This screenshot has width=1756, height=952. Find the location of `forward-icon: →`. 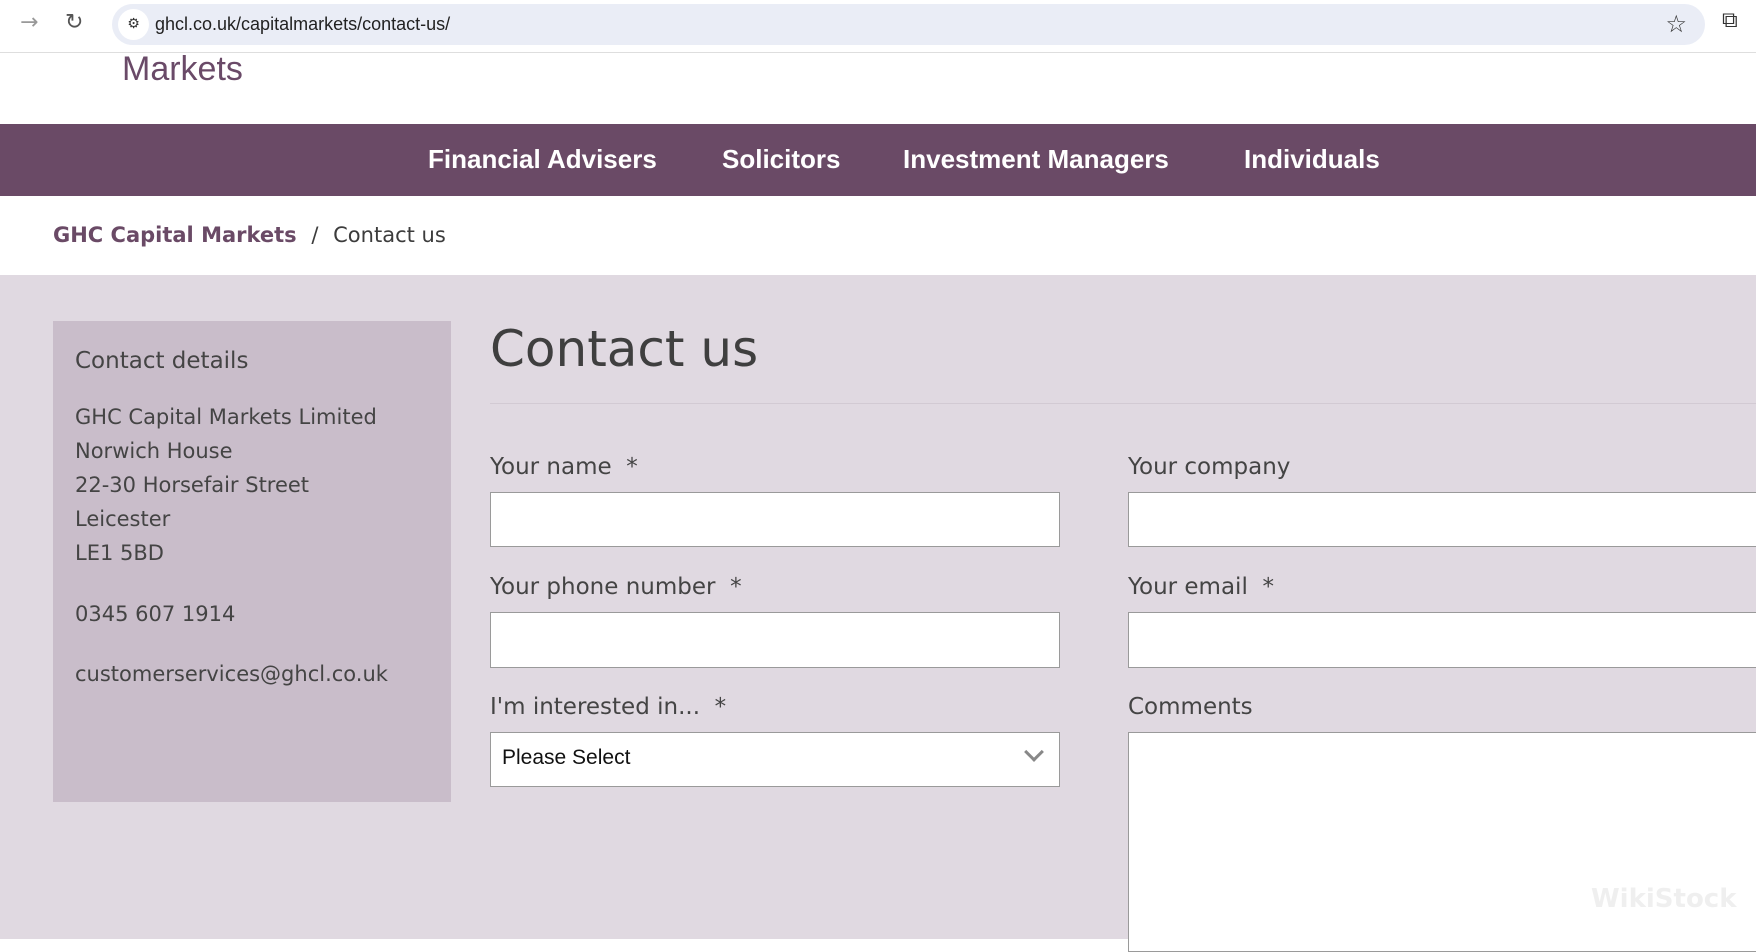

forward-icon: → is located at coordinates (29, 22).